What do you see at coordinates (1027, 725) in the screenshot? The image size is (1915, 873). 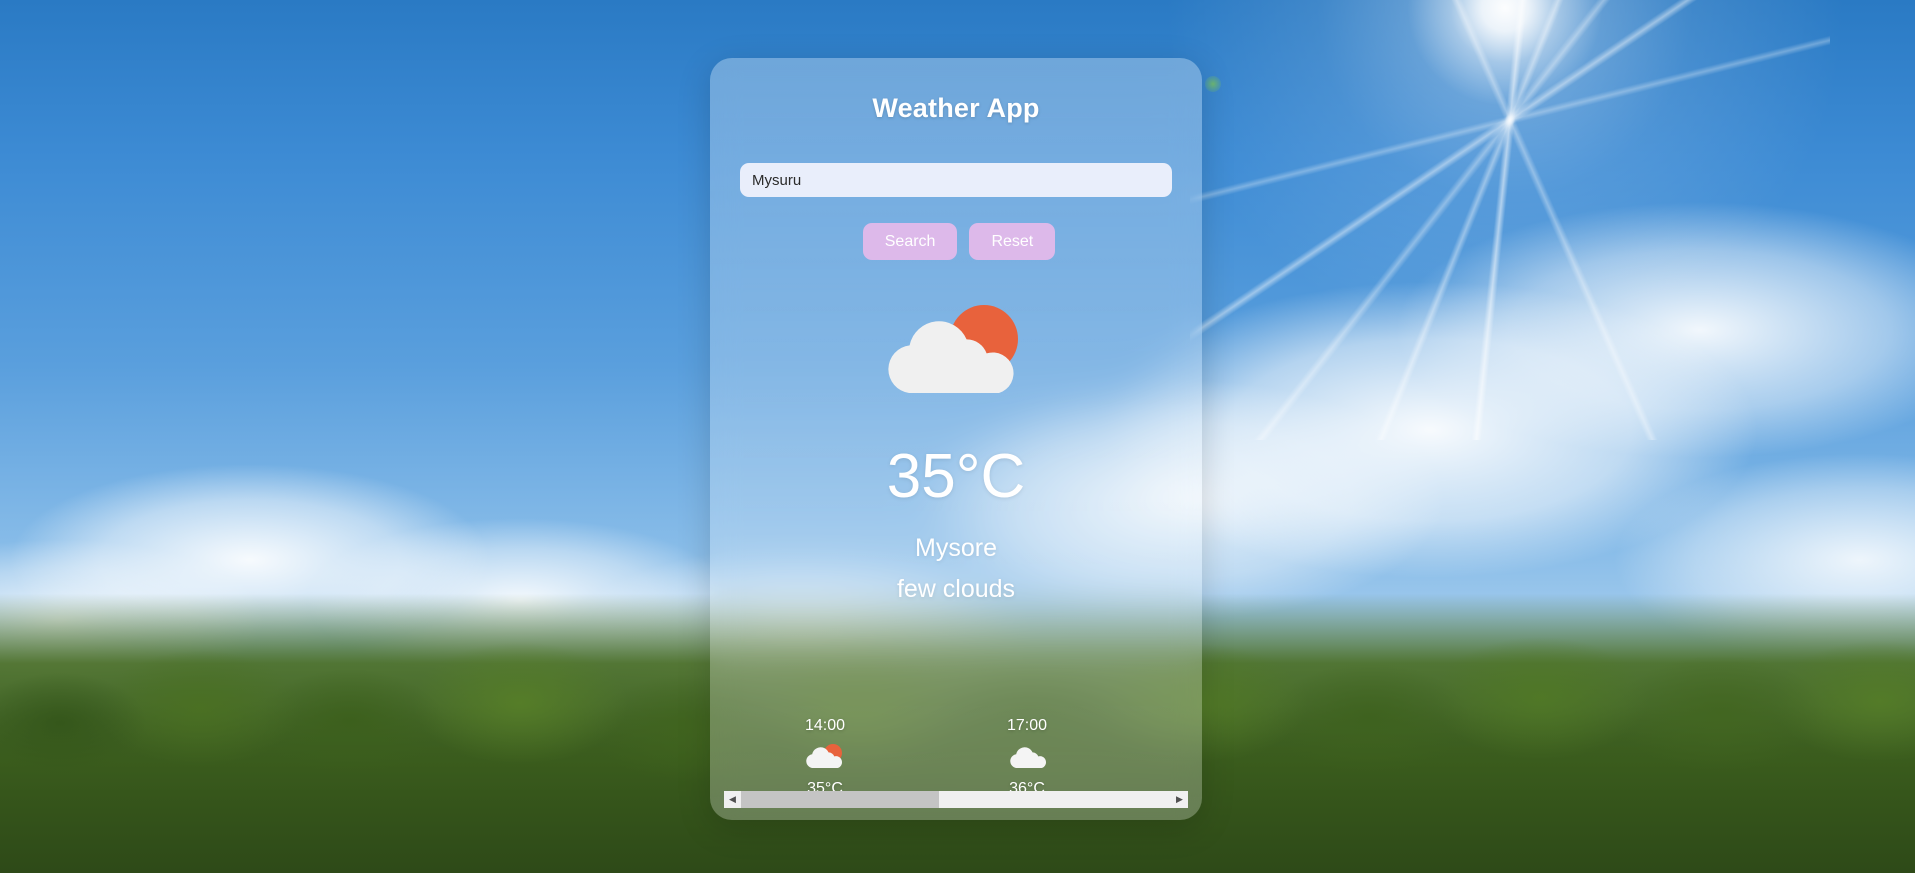 I see `forecast-time: 17:00` at bounding box center [1027, 725].